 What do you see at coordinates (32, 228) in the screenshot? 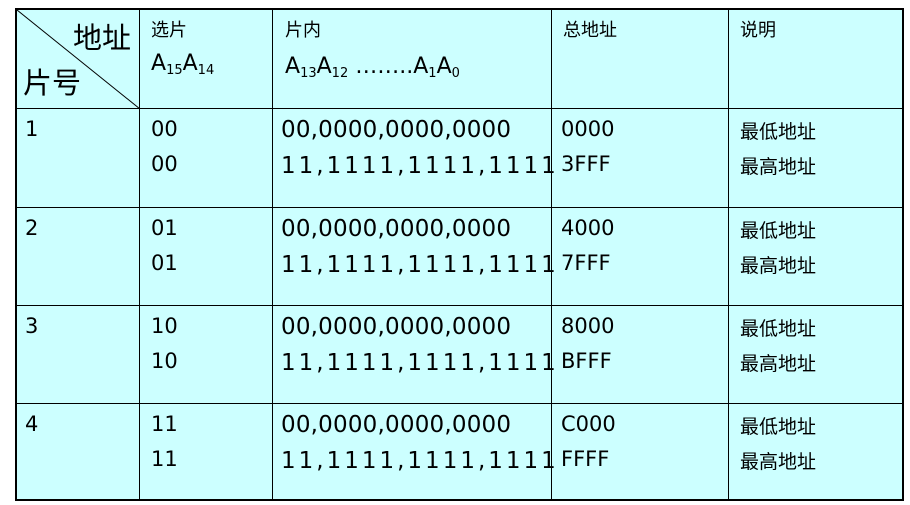
I see `chip-number: 2` at bounding box center [32, 228].